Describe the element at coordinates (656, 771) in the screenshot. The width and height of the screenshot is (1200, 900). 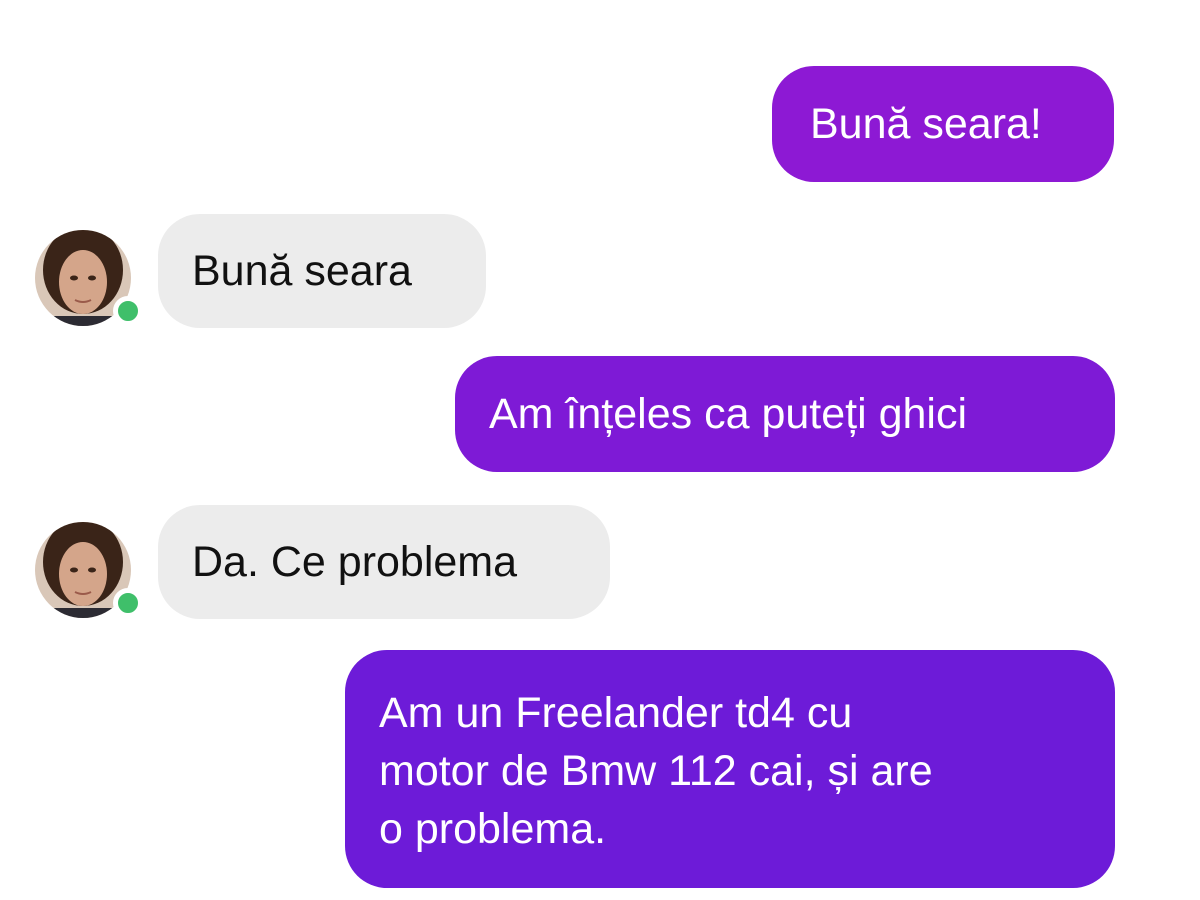
I see `message-text-line: motor de Bmw 112 cai, și are` at that location.